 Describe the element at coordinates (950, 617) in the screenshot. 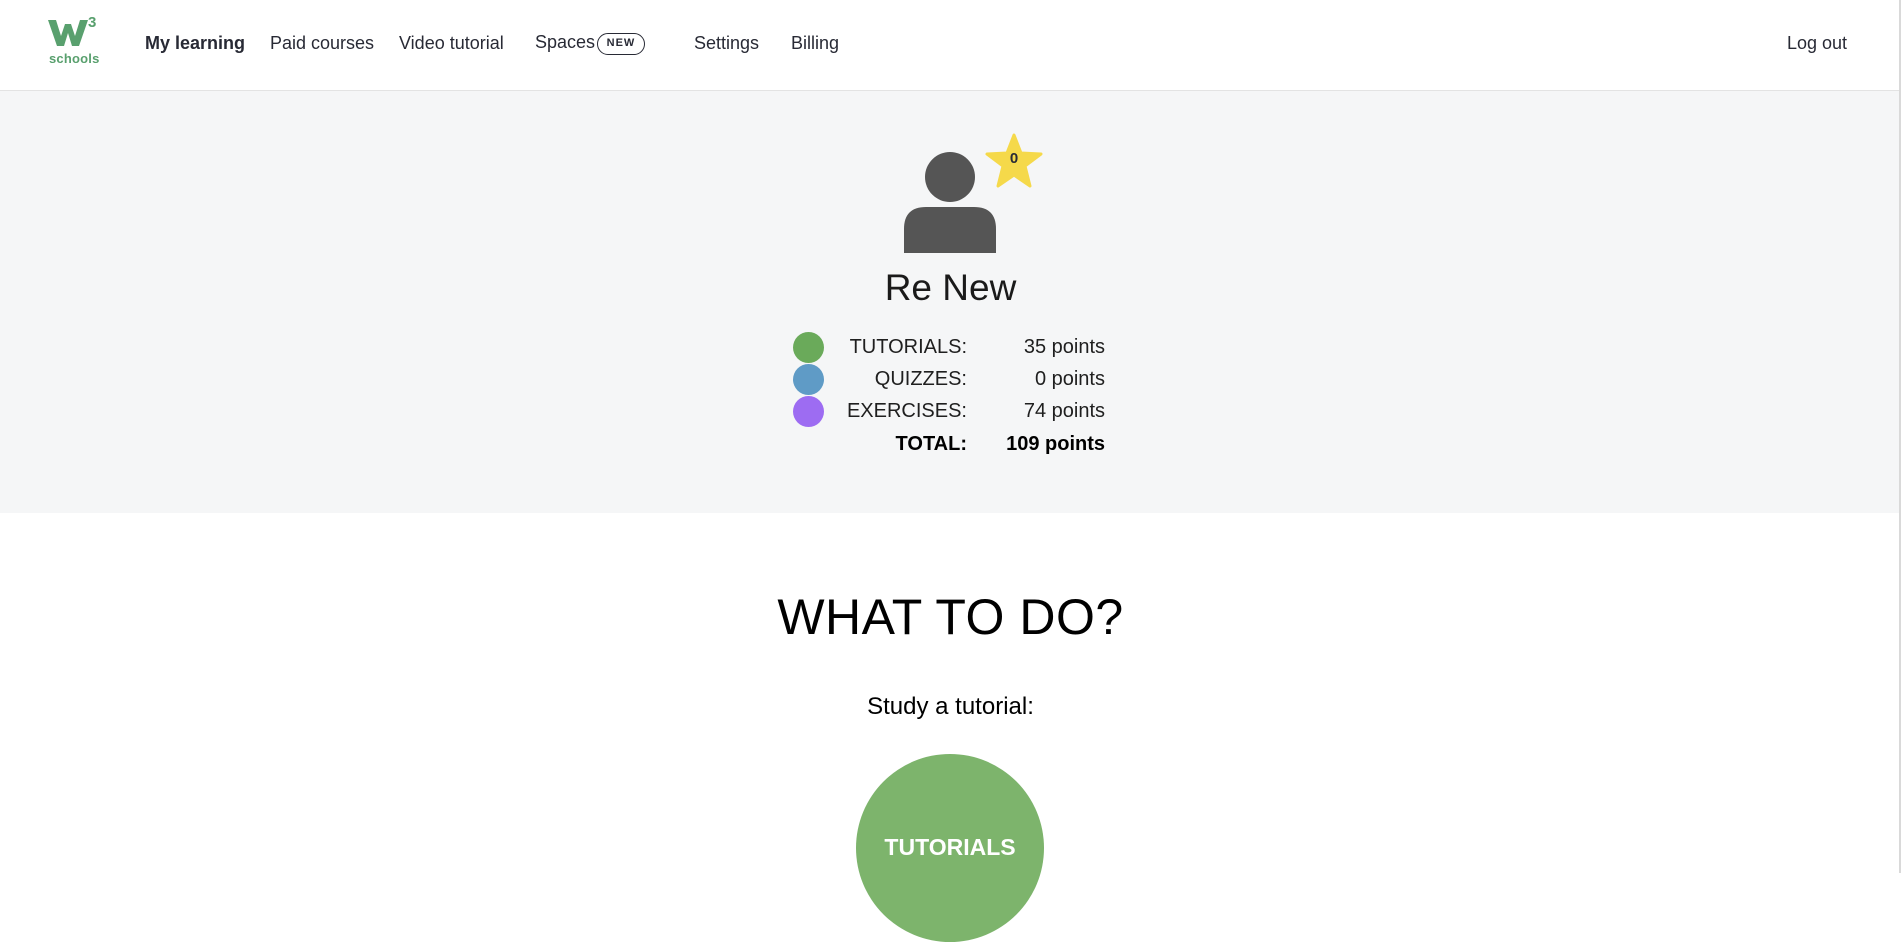

I see `what-to-do-heading: WHAT TO DO?` at that location.